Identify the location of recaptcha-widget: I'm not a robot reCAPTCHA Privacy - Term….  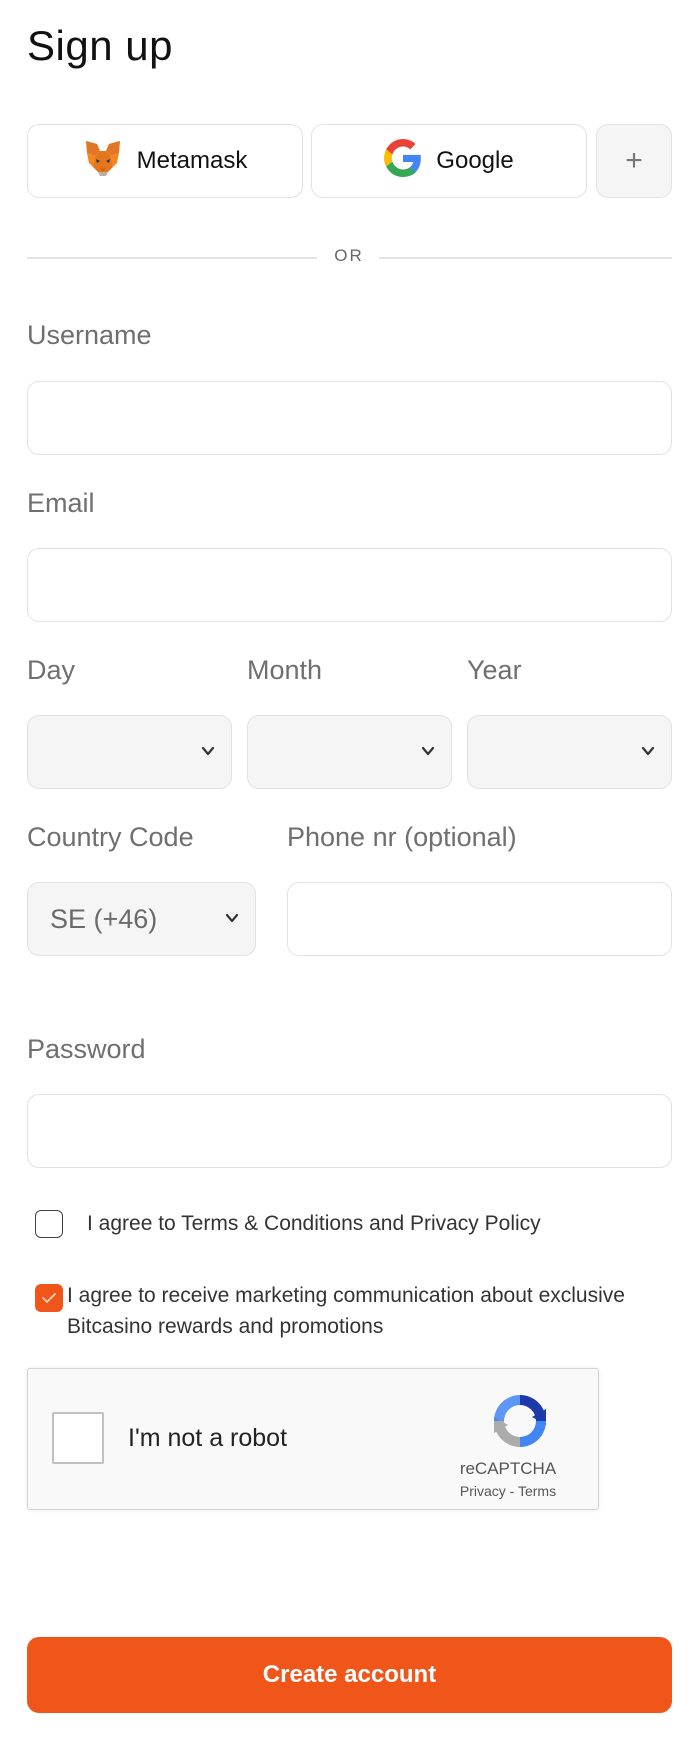
(313, 1439).